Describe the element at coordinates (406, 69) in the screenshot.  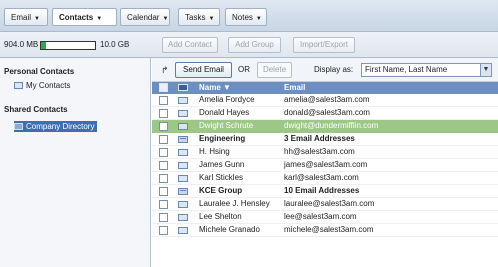
I see `display-as-value: First Name, Last Name` at that location.